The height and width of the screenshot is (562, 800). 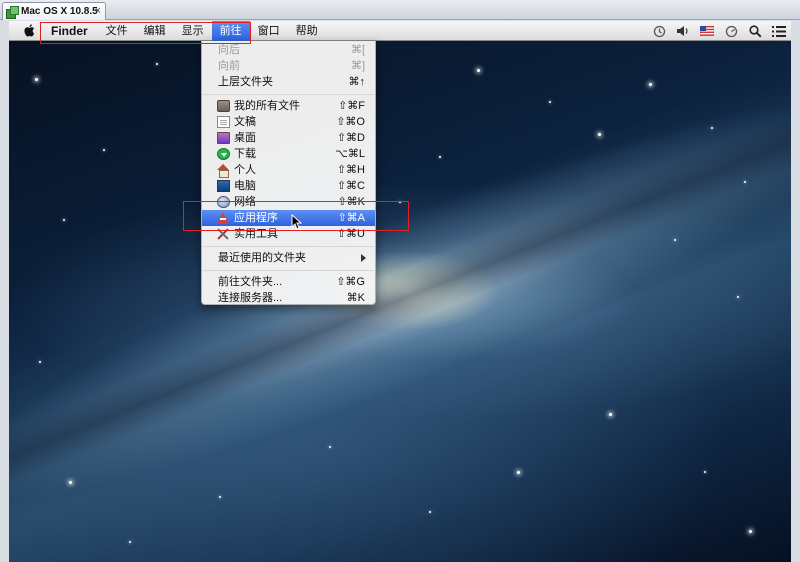 I want to click on notification-icon, so click(x=779, y=31).